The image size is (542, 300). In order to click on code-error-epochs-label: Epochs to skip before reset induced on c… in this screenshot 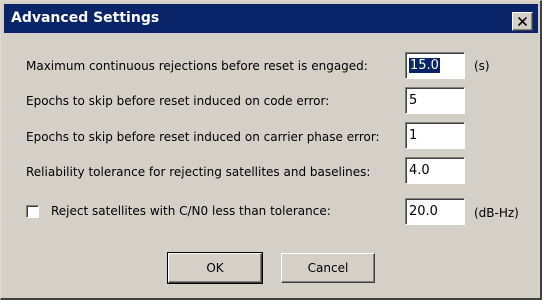, I will do `click(178, 101)`.